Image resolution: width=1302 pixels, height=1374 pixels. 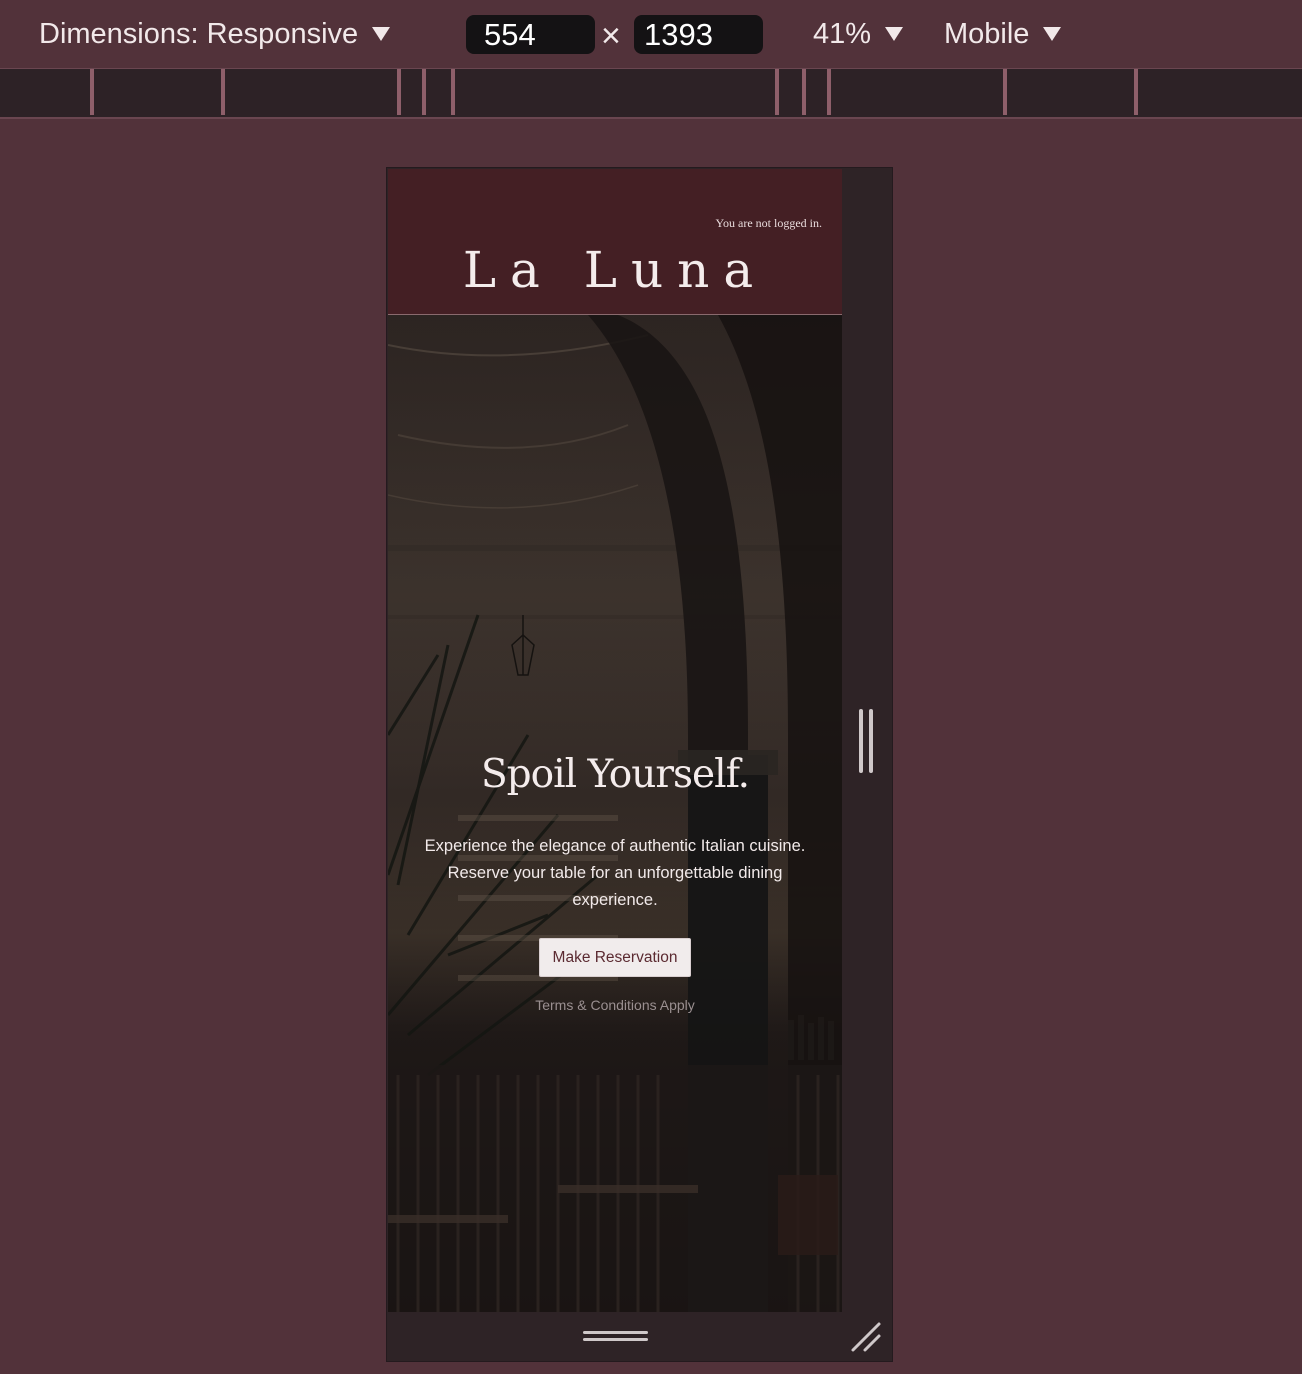 What do you see at coordinates (615, 1005) in the screenshot?
I see `terms-link: Terms & Conditions Apply` at bounding box center [615, 1005].